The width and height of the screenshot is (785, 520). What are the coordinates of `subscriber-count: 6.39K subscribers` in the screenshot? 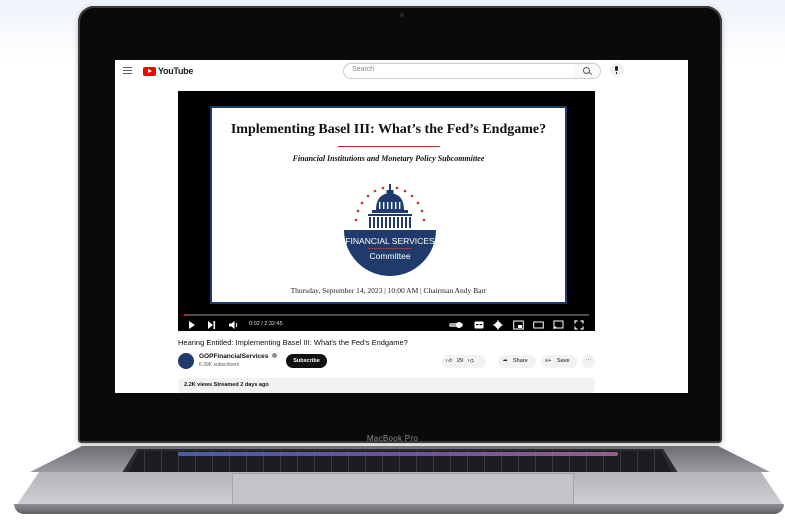 It's located at (219, 365).